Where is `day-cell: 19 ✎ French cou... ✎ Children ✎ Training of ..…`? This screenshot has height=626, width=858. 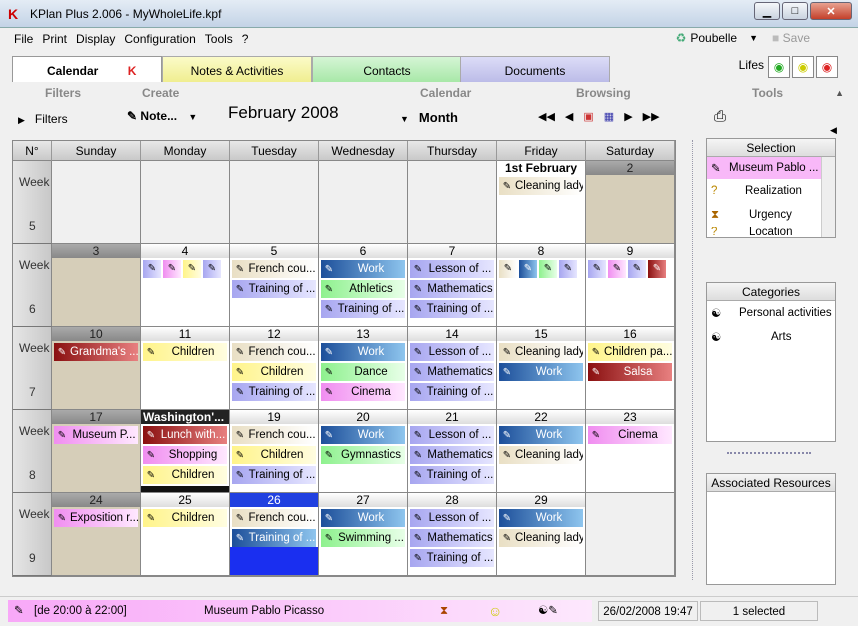 day-cell: 19 ✎ French cou... ✎ Children ✎ Training of ..… is located at coordinates (274, 451).